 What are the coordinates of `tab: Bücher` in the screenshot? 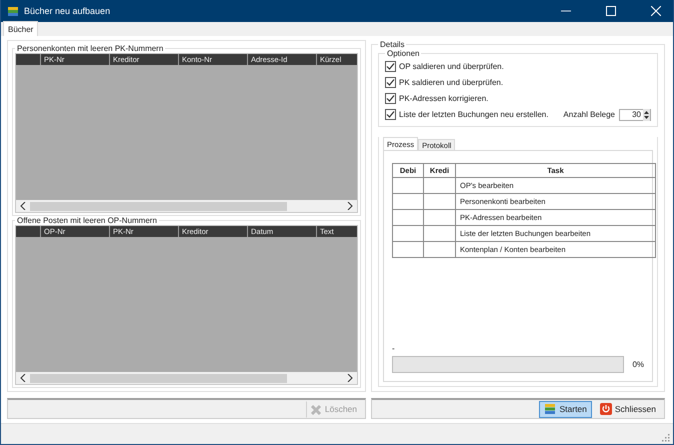 It's located at (20, 28).